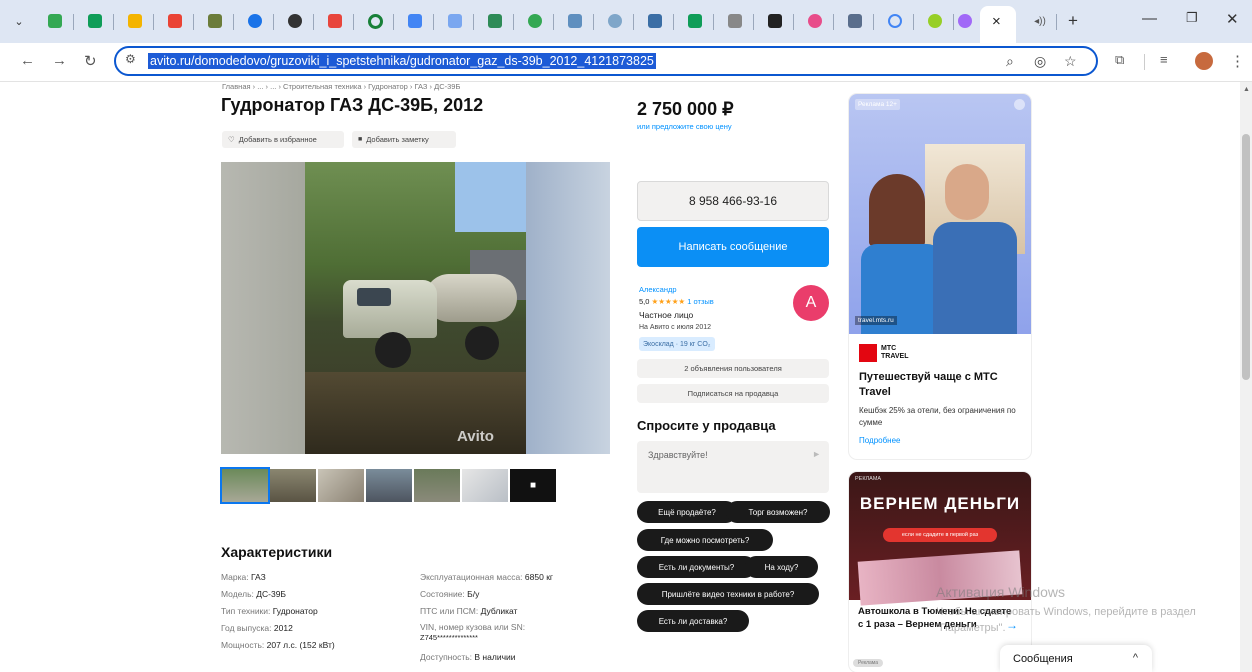 The image size is (1252, 672). What do you see at coordinates (283, 139) in the screenshot?
I see `favorite-button: ♡ Добавить в избранное` at bounding box center [283, 139].